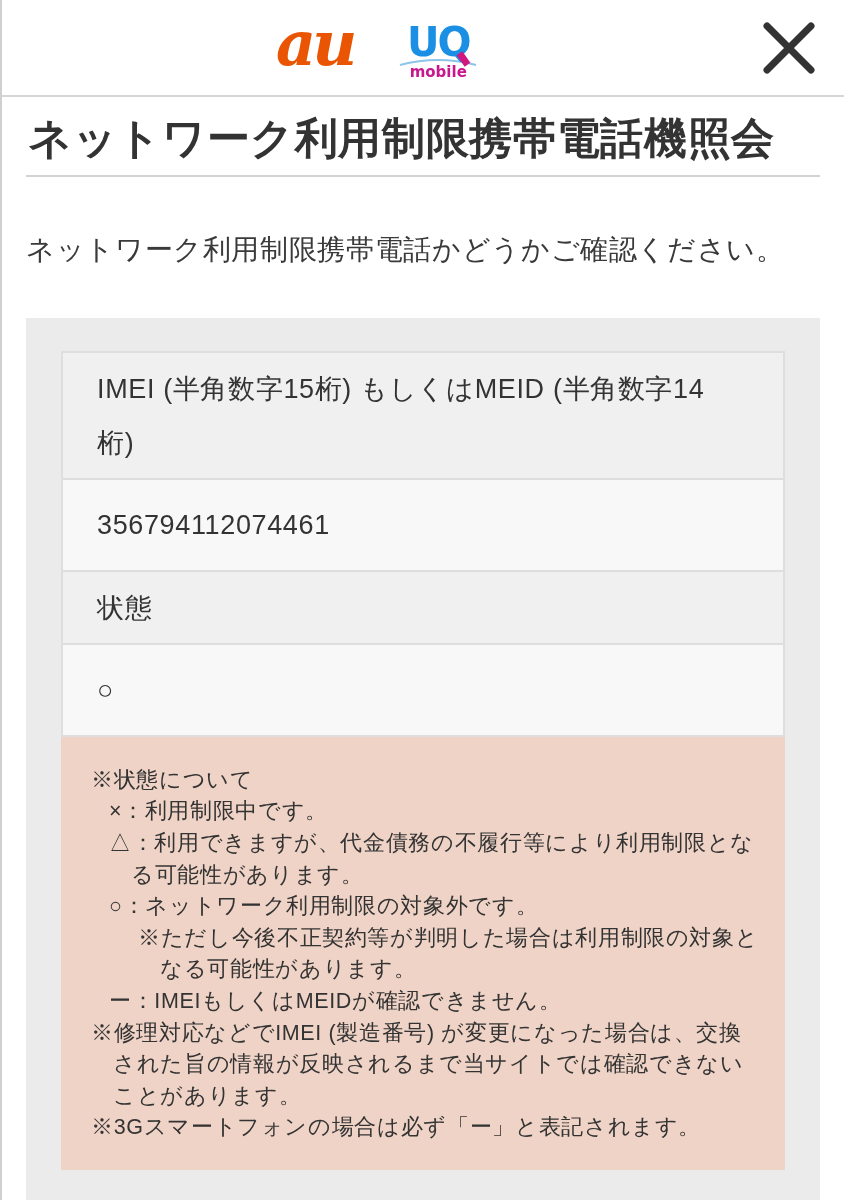 This screenshot has width=844, height=1200. What do you see at coordinates (423, 690) in the screenshot?
I see `field-value: ○` at bounding box center [423, 690].